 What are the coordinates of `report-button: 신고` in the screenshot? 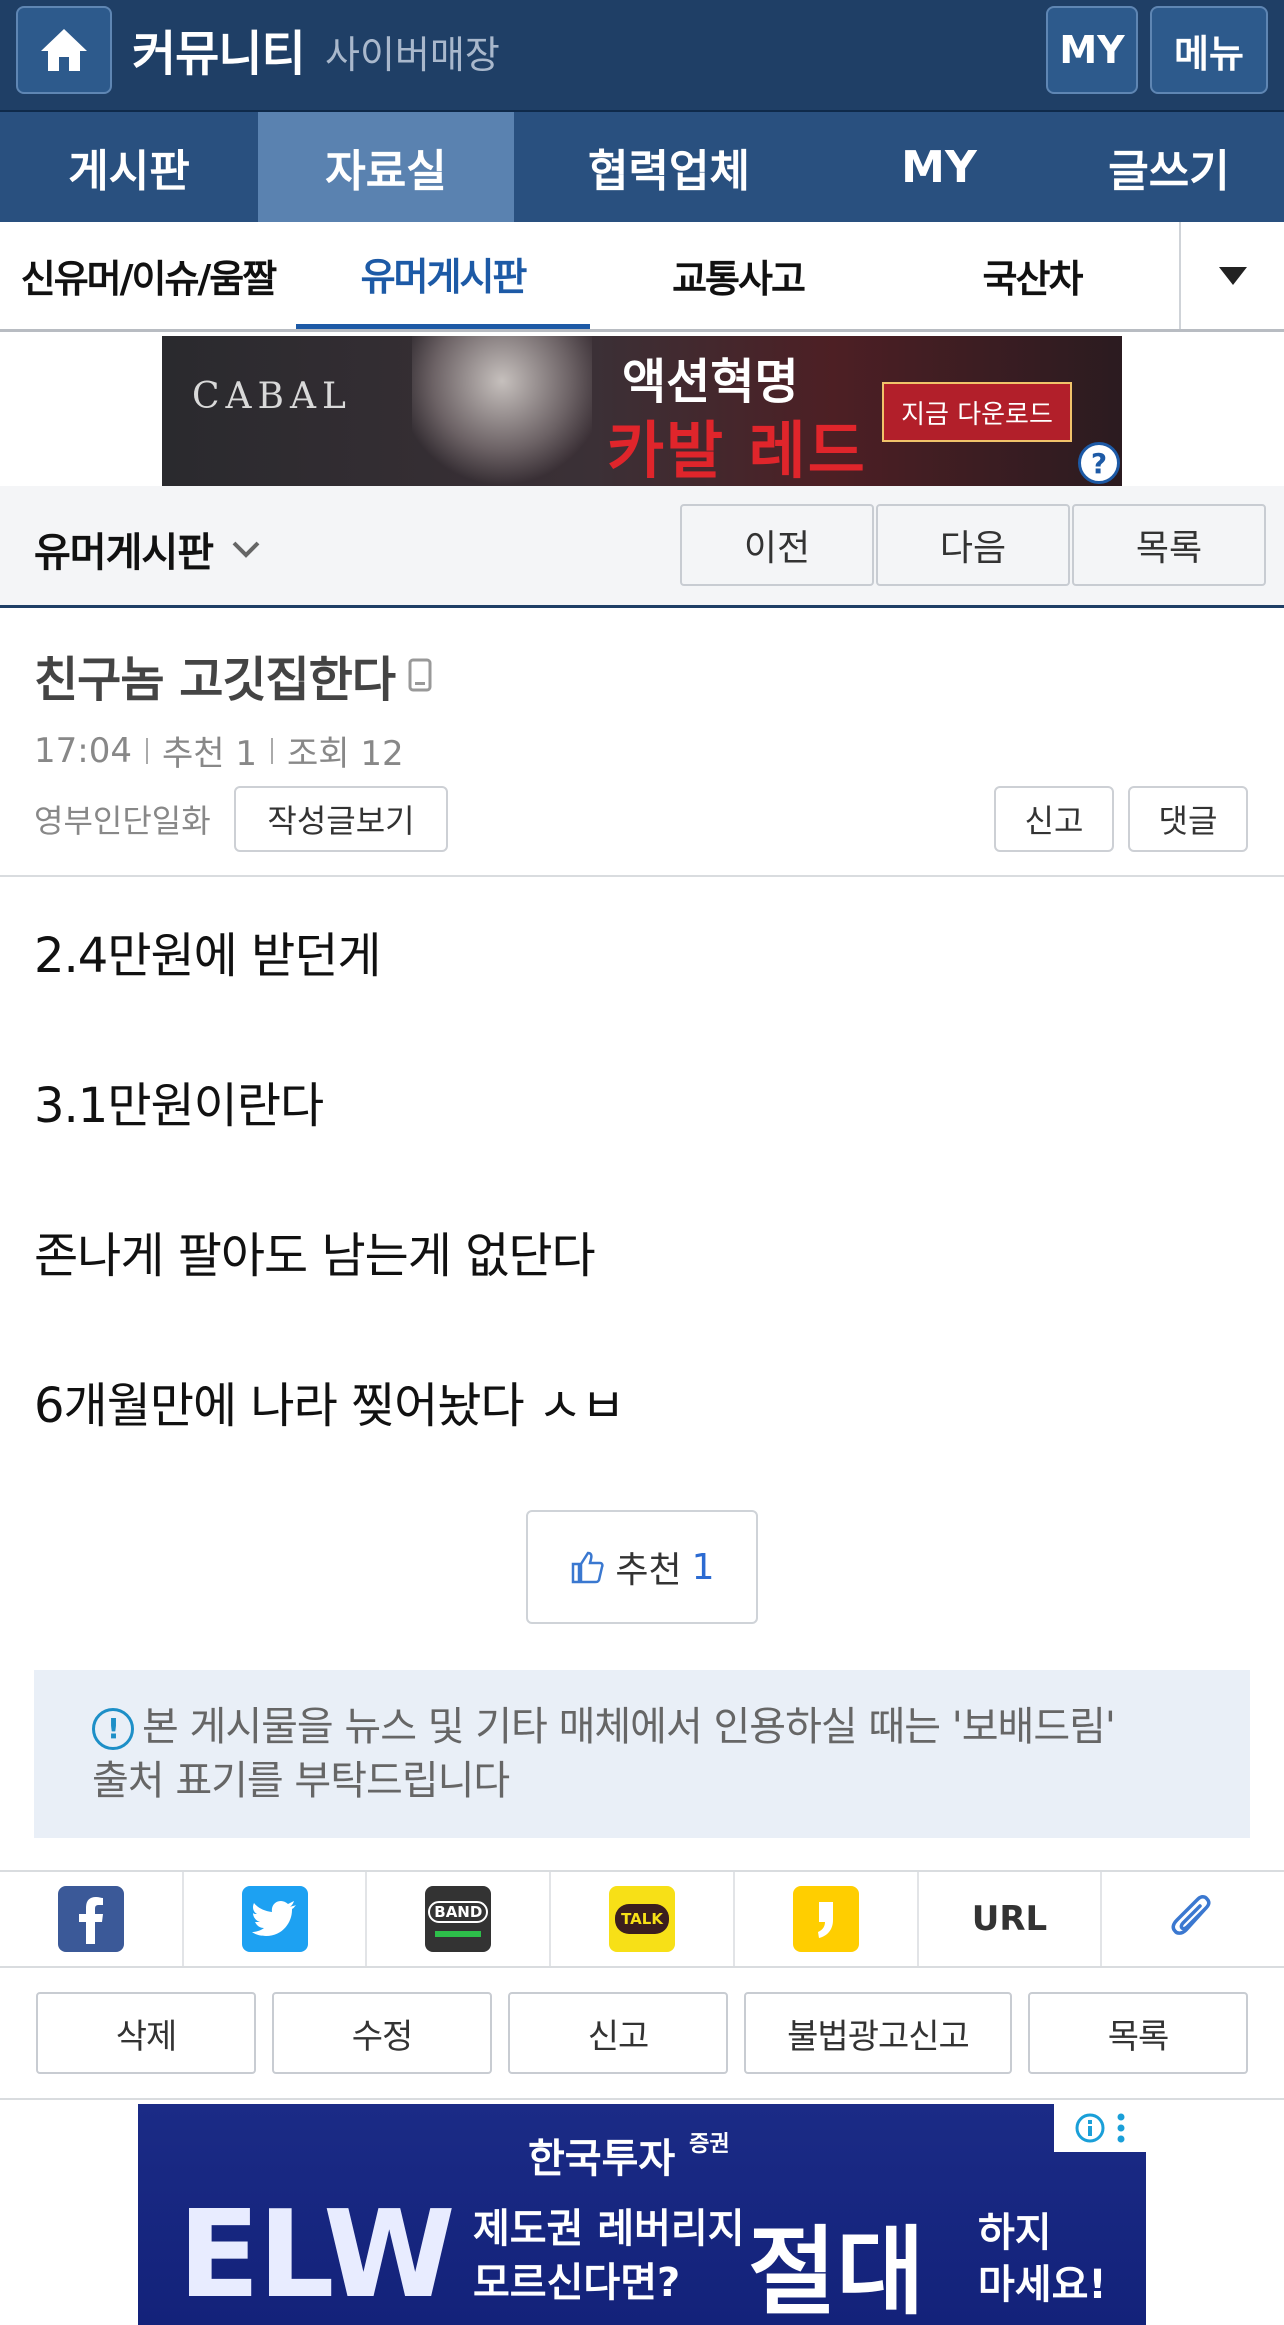 It's located at (1054, 819).